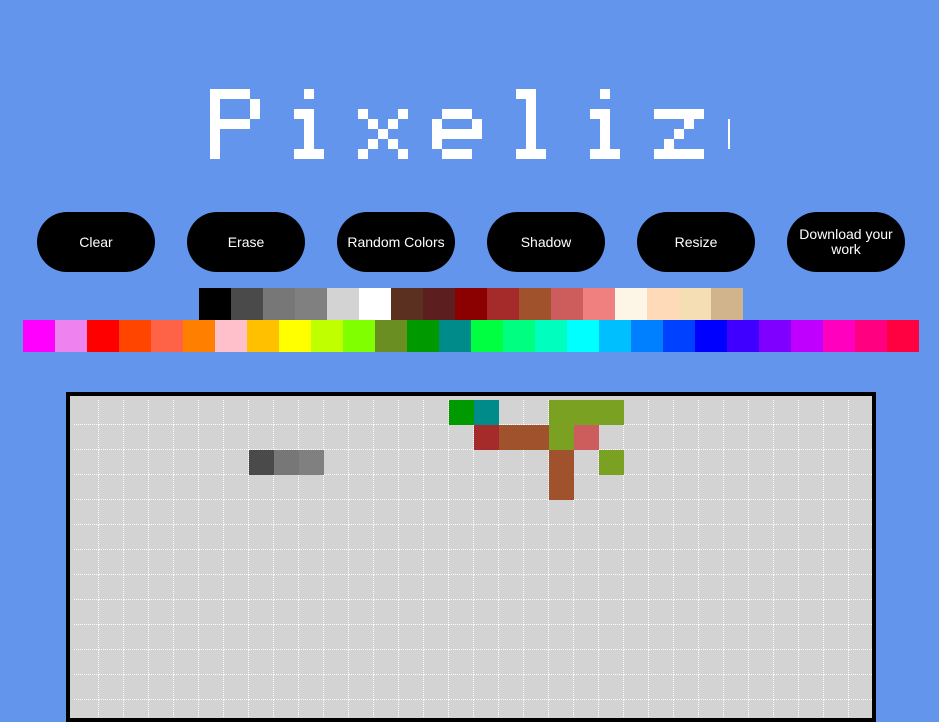 This screenshot has width=939, height=722. What do you see at coordinates (696, 242) in the screenshot?
I see `resize-button: Resize` at bounding box center [696, 242].